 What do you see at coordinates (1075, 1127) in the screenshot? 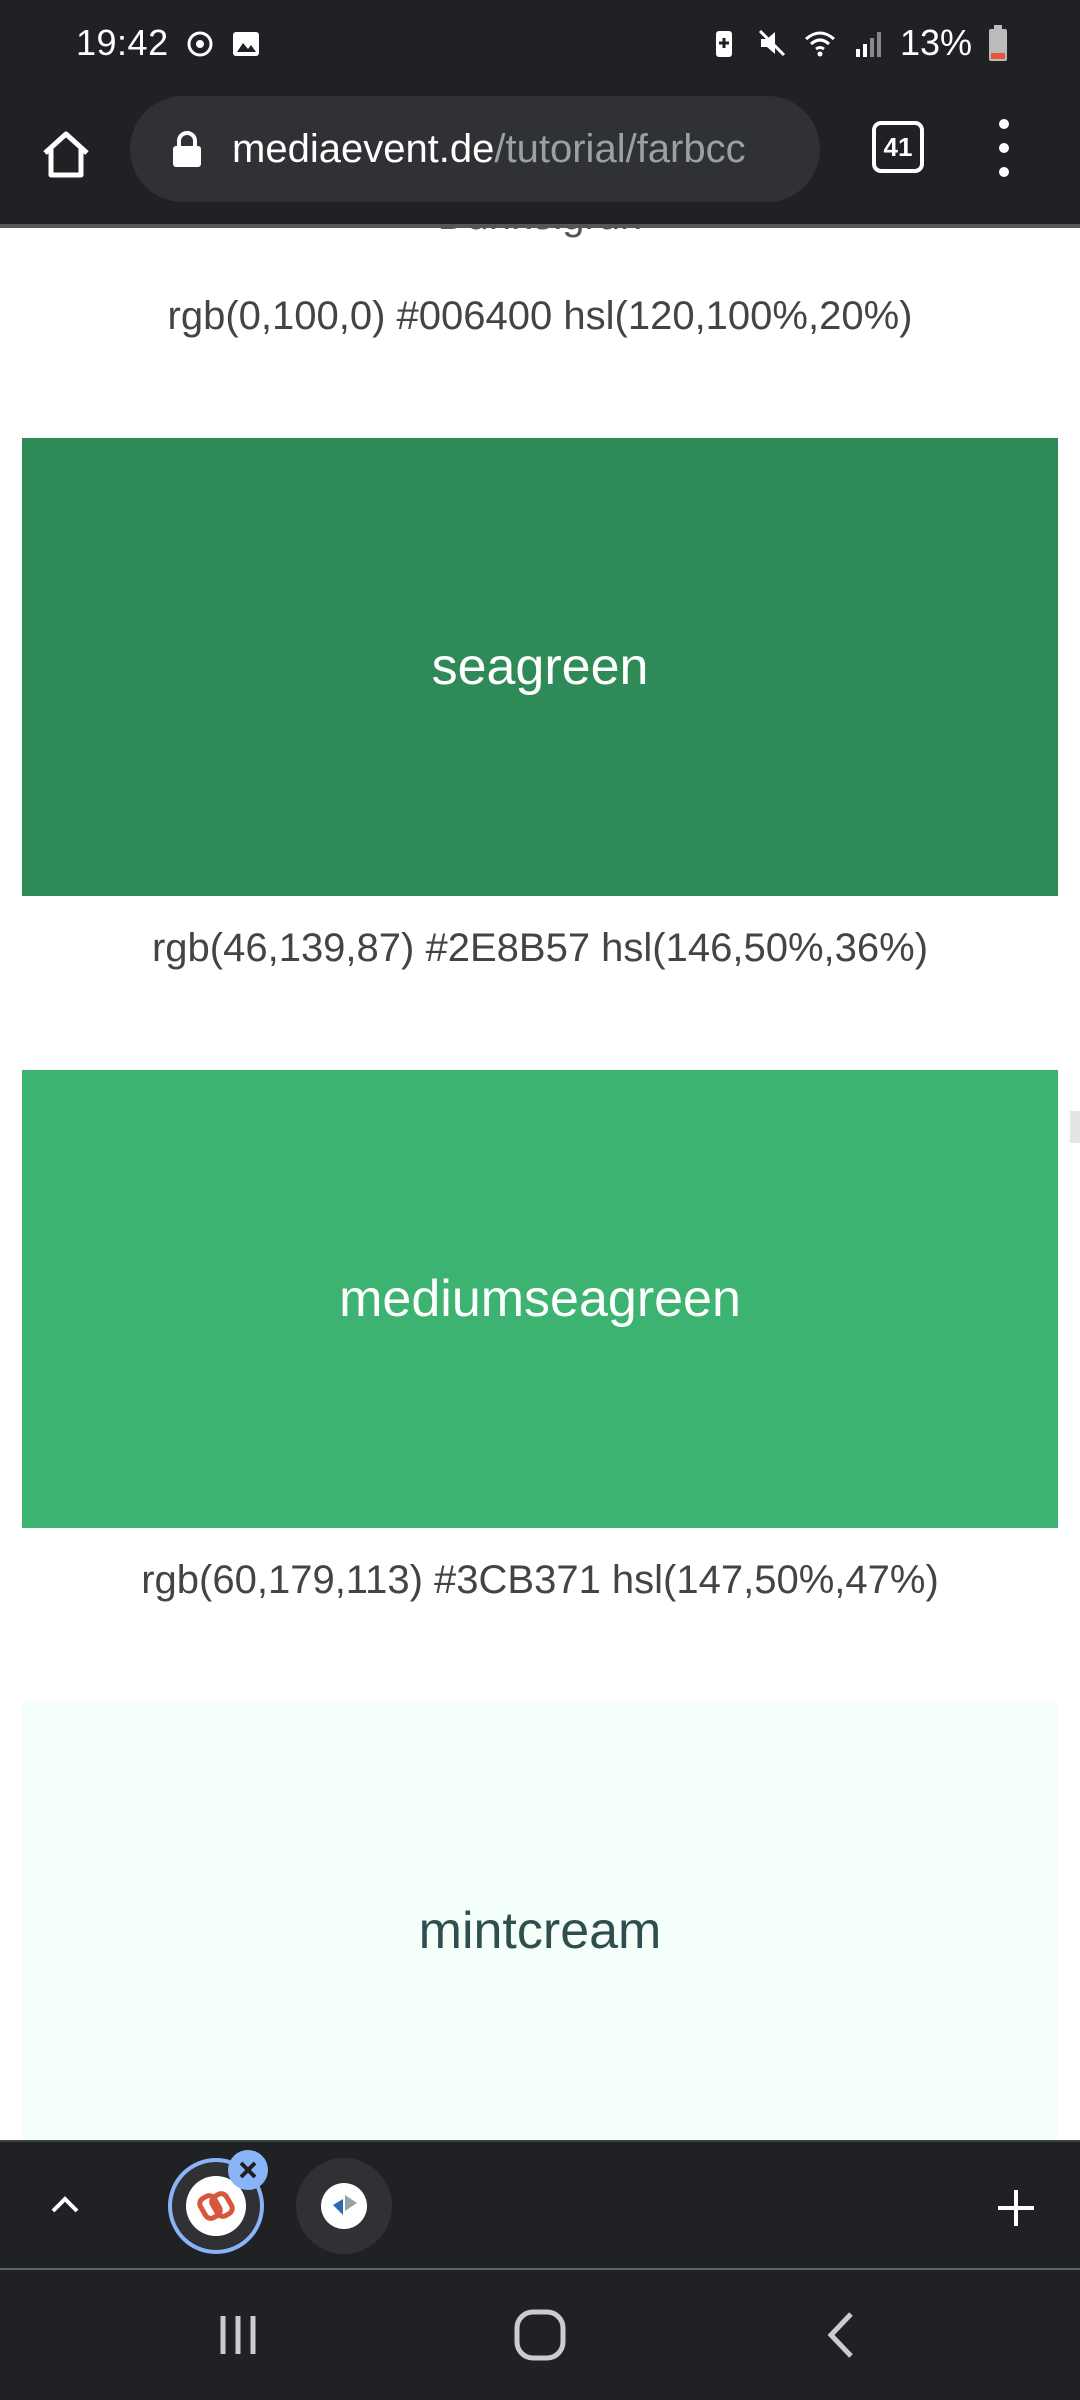
I see `scrollbar-thumb` at bounding box center [1075, 1127].